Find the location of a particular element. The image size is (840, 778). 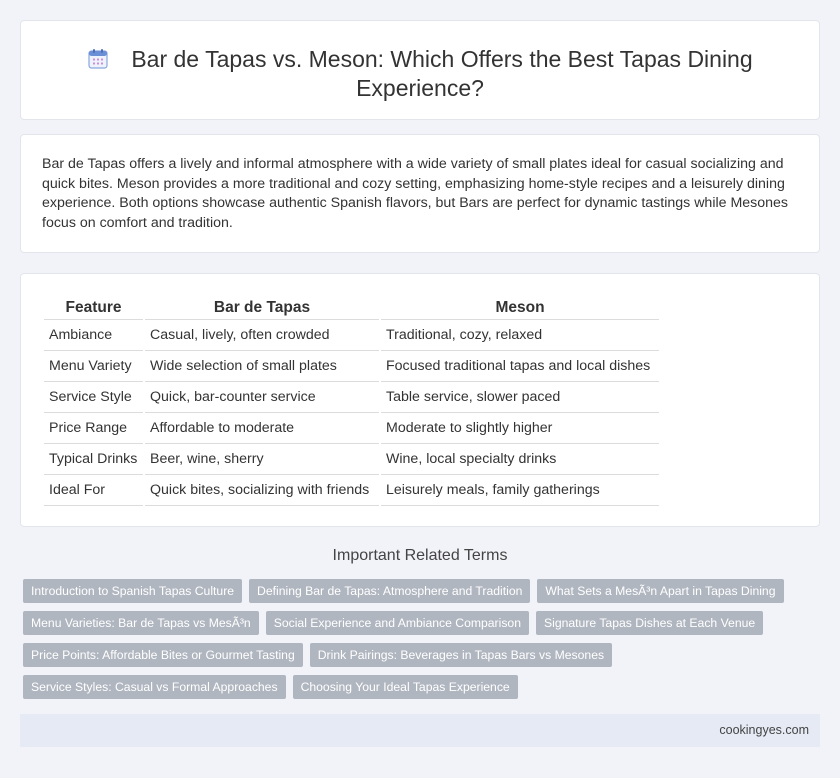

related-terms-title: Important Related Terms is located at coordinates (420, 555).